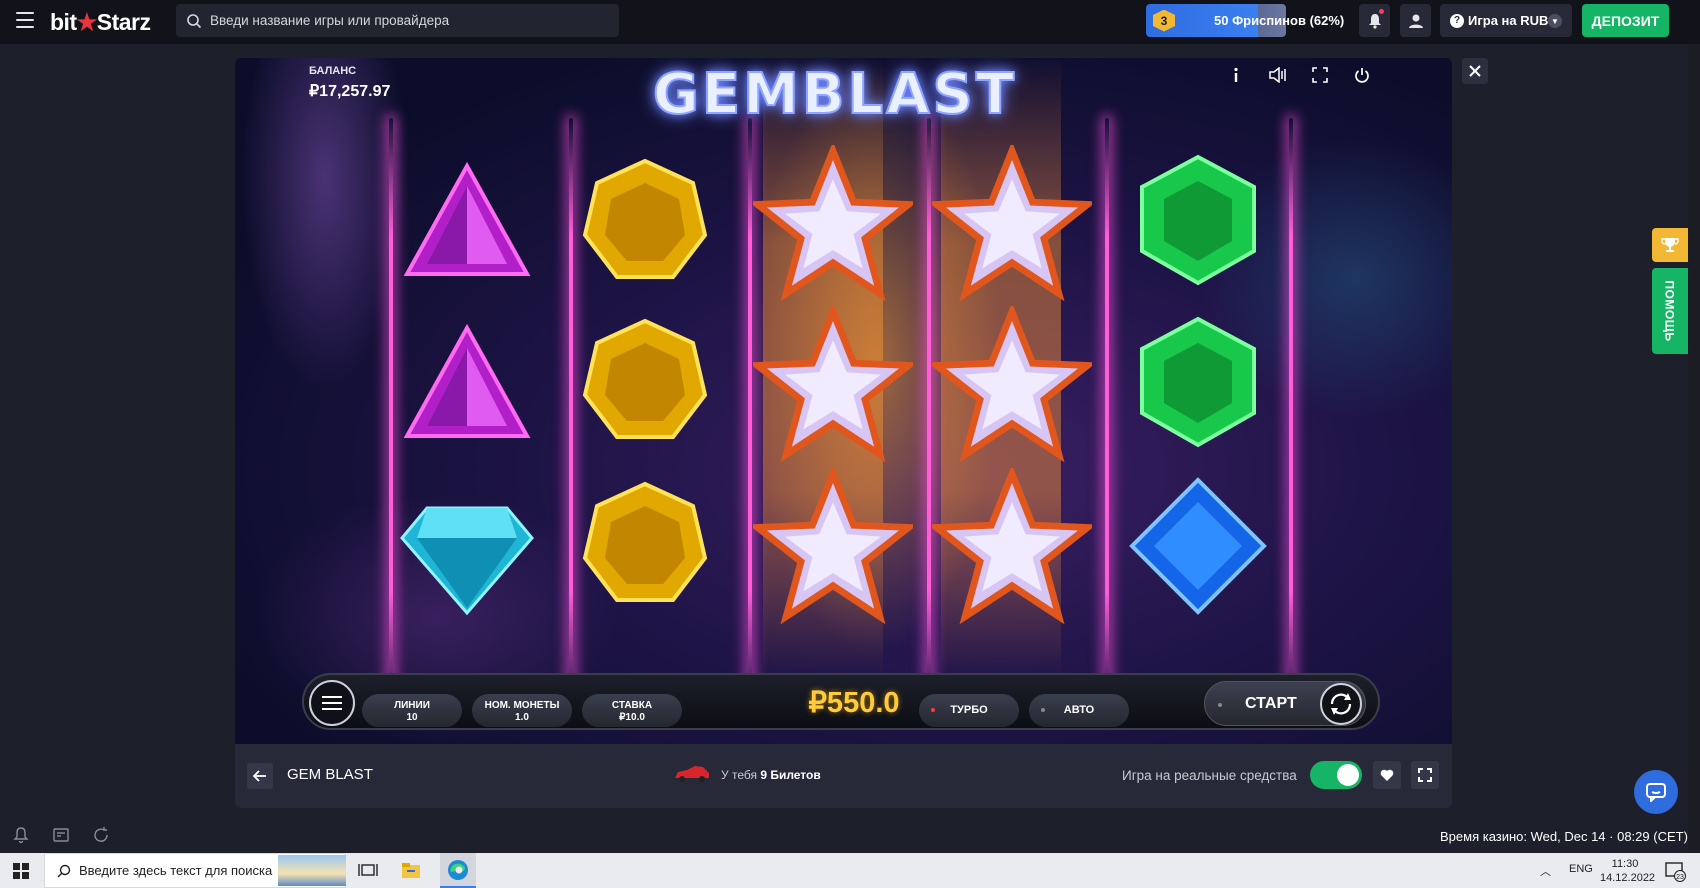 The height and width of the screenshot is (888, 1700). What do you see at coordinates (101, 835) in the screenshot?
I see `refresh-icon` at bounding box center [101, 835].